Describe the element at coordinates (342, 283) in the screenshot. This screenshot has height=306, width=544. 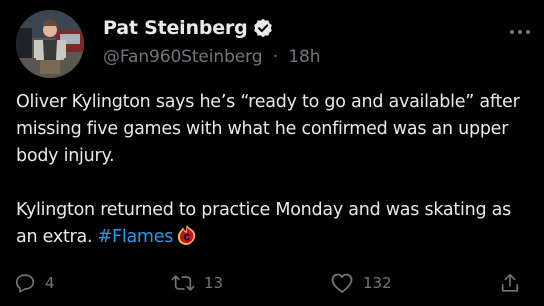
I see `heart-icon` at that location.